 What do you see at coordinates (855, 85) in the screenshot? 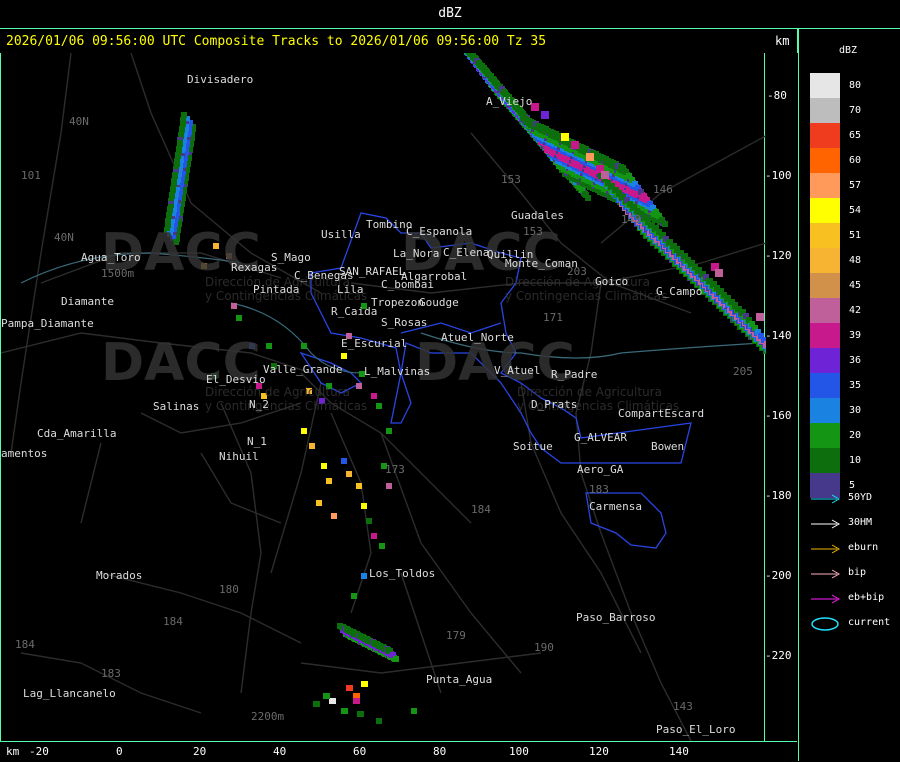
I see `color-swatch-label: 80` at bounding box center [855, 85].